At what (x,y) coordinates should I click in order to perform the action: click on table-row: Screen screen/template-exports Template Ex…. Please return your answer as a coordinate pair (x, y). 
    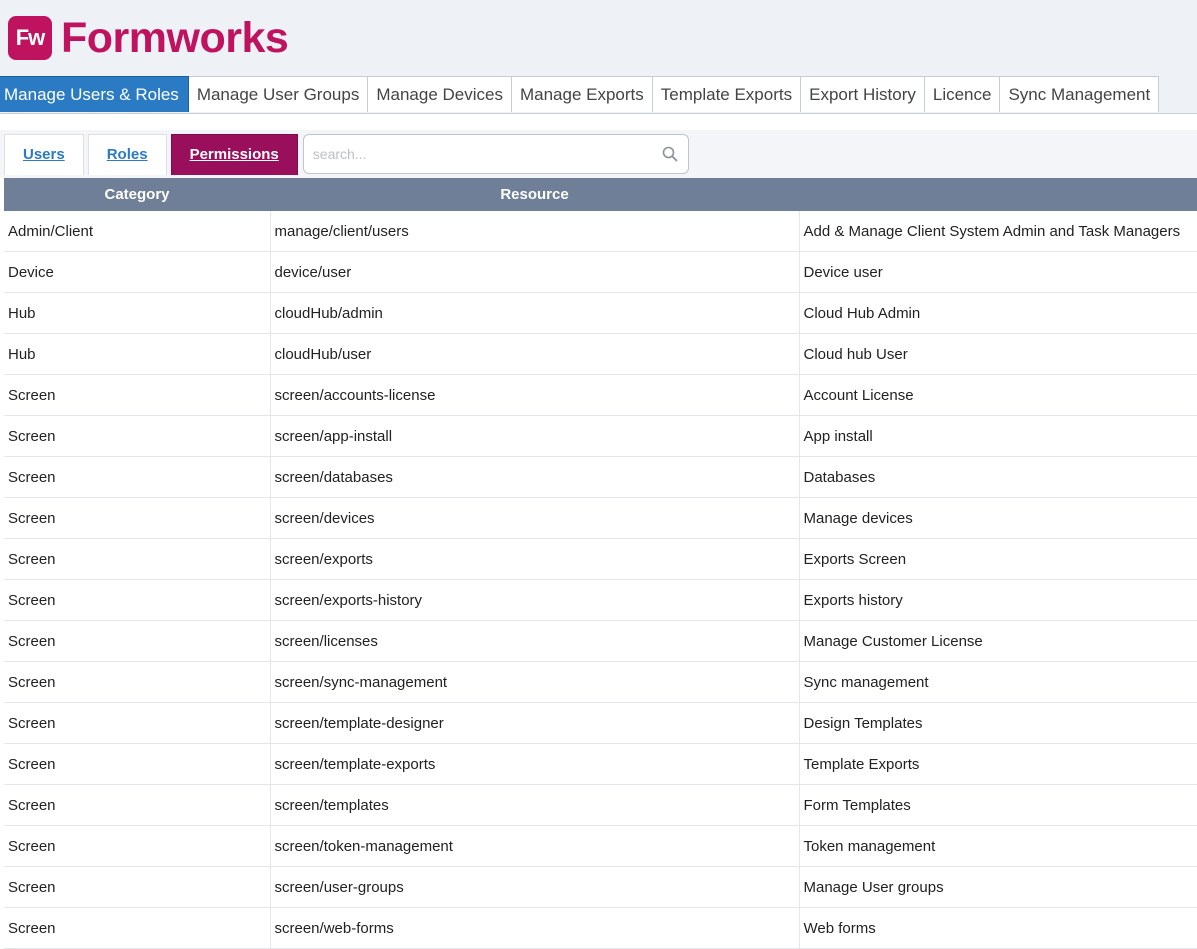
    Looking at the image, I should click on (600, 764).